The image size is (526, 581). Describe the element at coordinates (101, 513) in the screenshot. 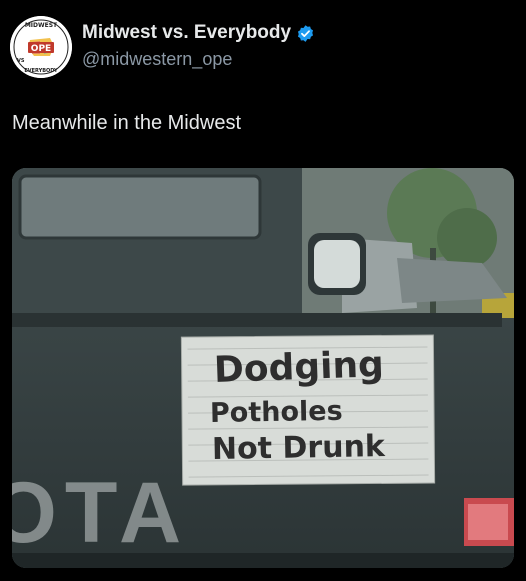

I see `tailgate-brand: OTA` at that location.